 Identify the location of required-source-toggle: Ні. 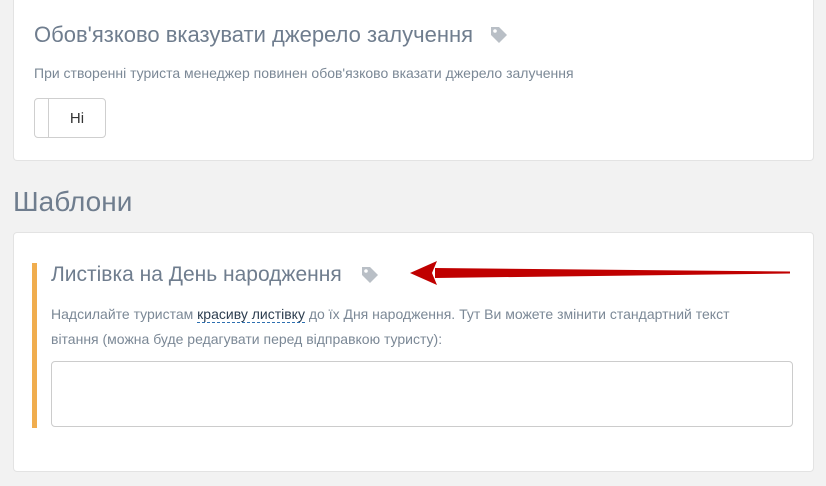
(70, 118).